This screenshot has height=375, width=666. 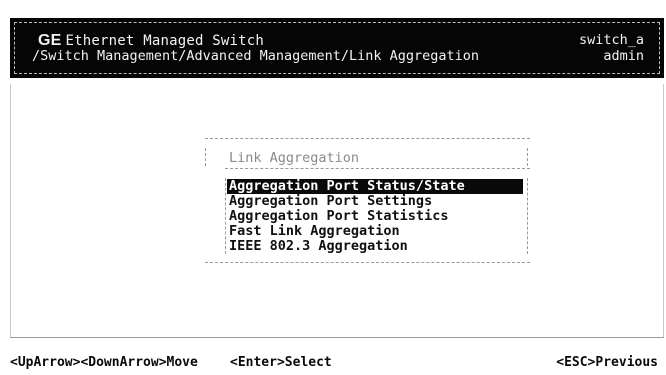 What do you see at coordinates (527, 216) in the screenshot?
I see `menu-right-bar` at bounding box center [527, 216].